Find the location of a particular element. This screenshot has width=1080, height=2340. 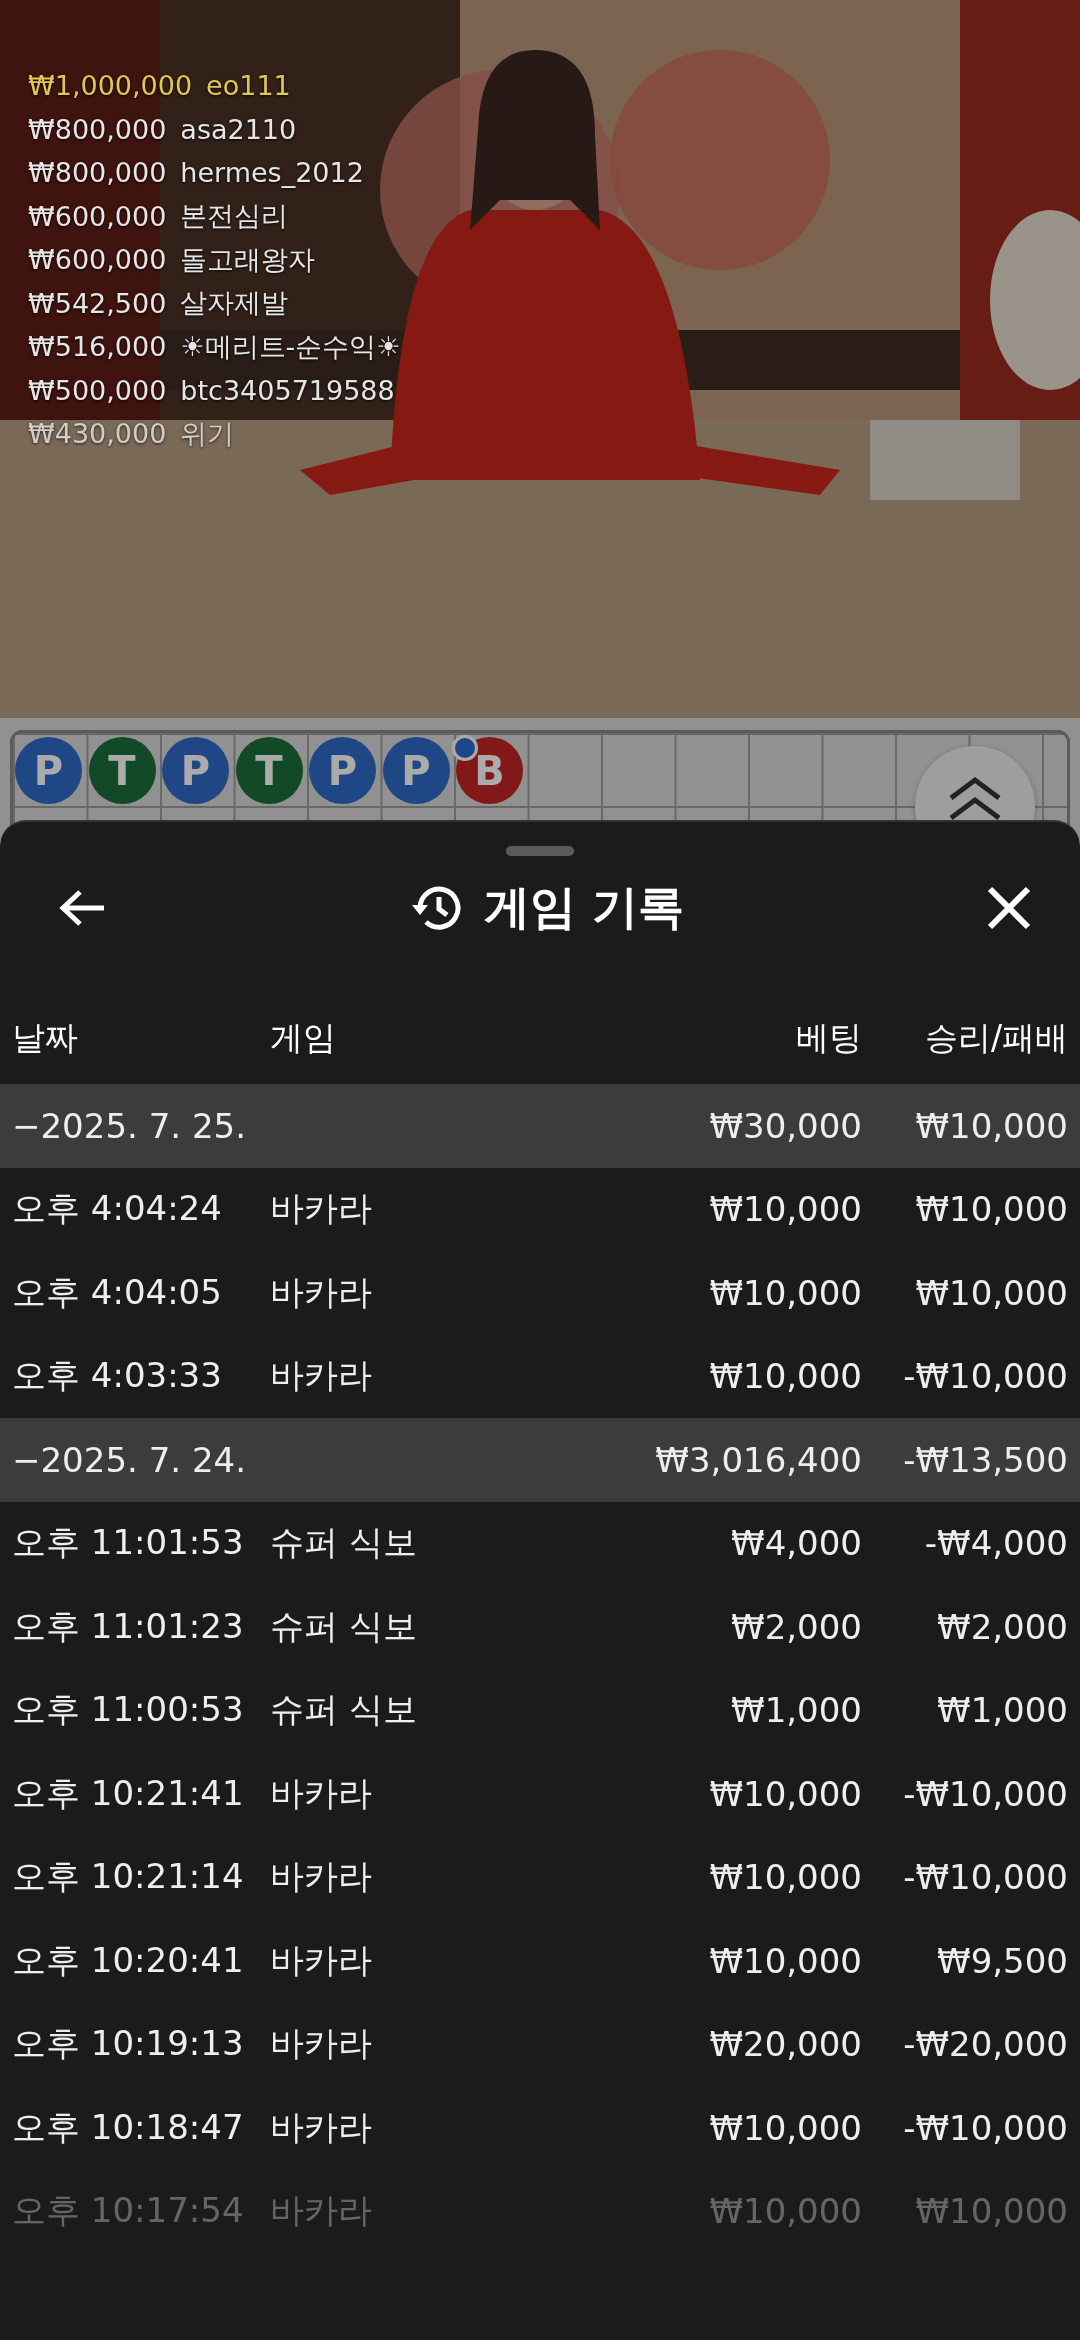

column-header: 승리/패배 is located at coordinates (995, 1037).